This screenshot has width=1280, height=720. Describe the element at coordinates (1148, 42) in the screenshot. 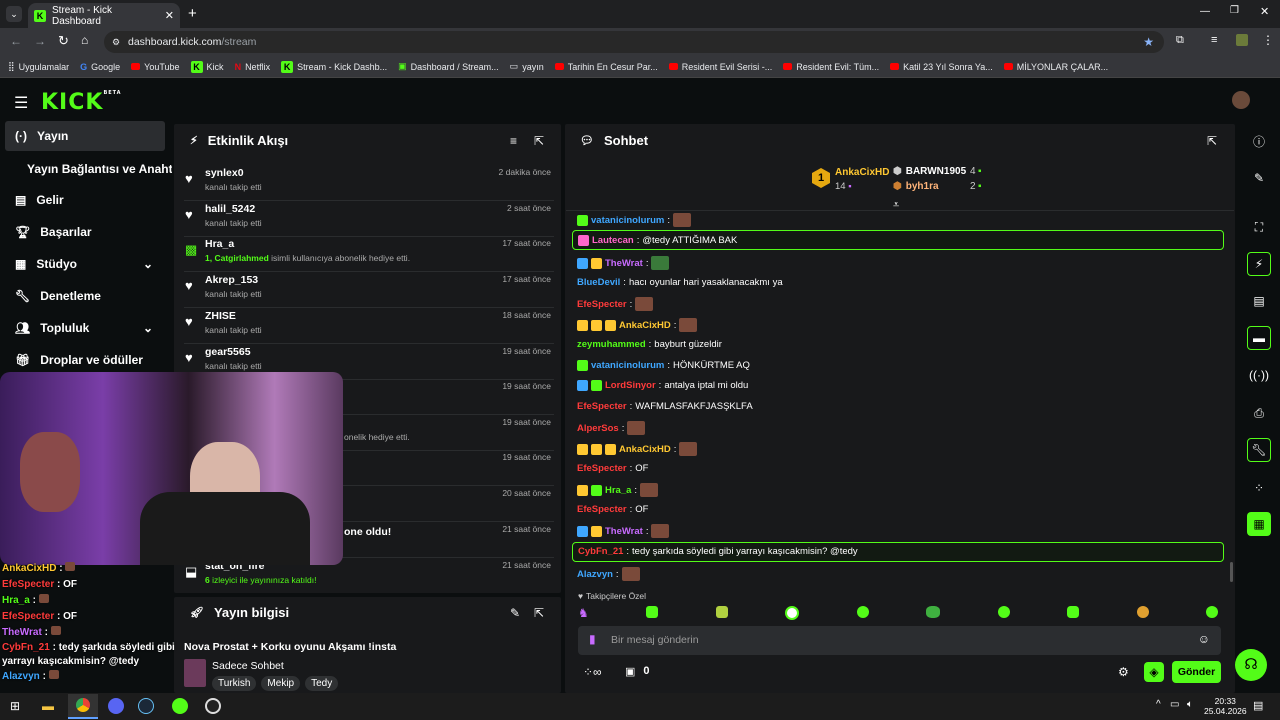

I see `bookmark-star-icon: ★` at that location.